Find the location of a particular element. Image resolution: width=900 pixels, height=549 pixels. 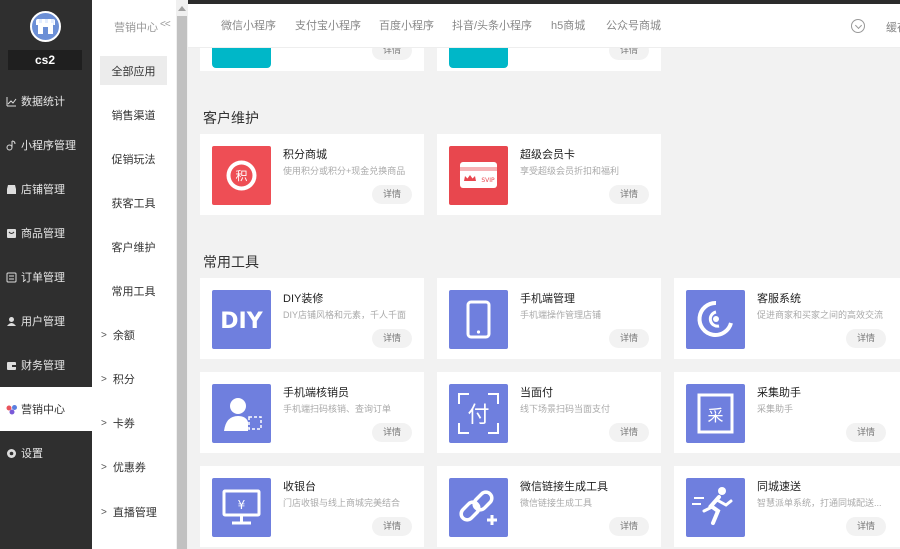

app-card: 手机端核销员 手机端扫码核销、查询订单 详情 is located at coordinates (312, 412).